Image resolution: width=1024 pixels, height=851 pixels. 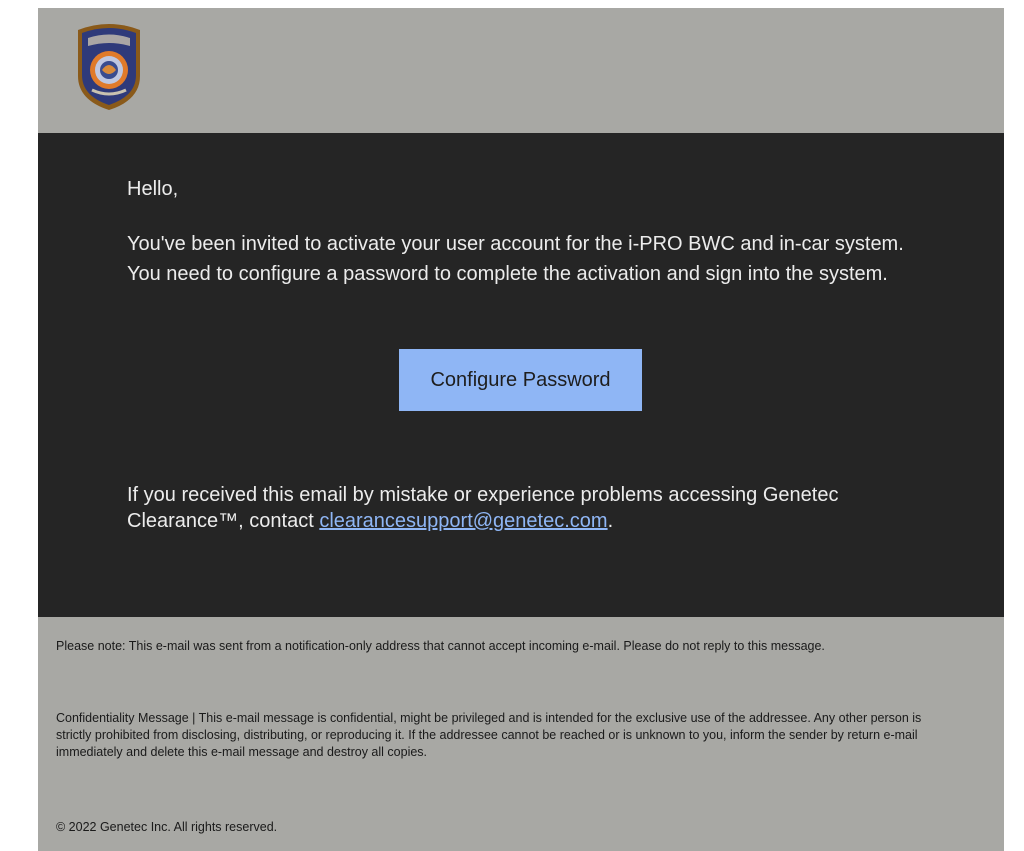 I want to click on configure-password-button: Configure Password, so click(x=520, y=380).